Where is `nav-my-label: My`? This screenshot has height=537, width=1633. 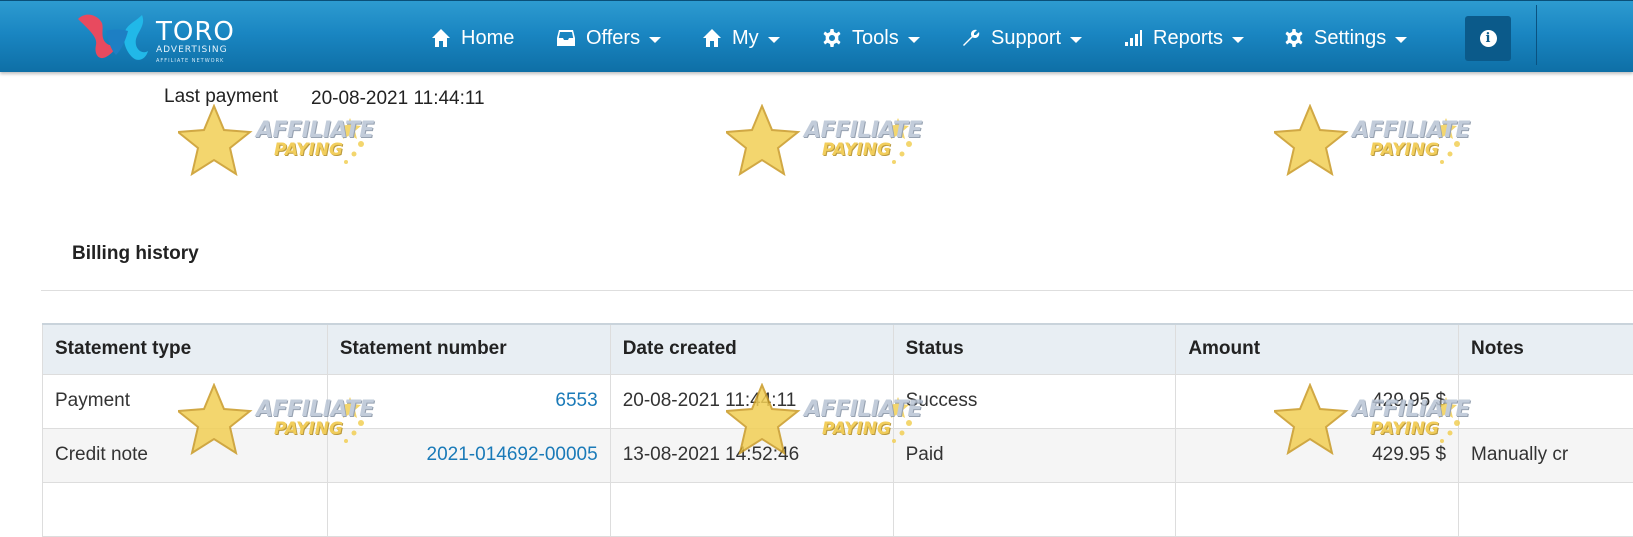 nav-my-label: My is located at coordinates (745, 38).